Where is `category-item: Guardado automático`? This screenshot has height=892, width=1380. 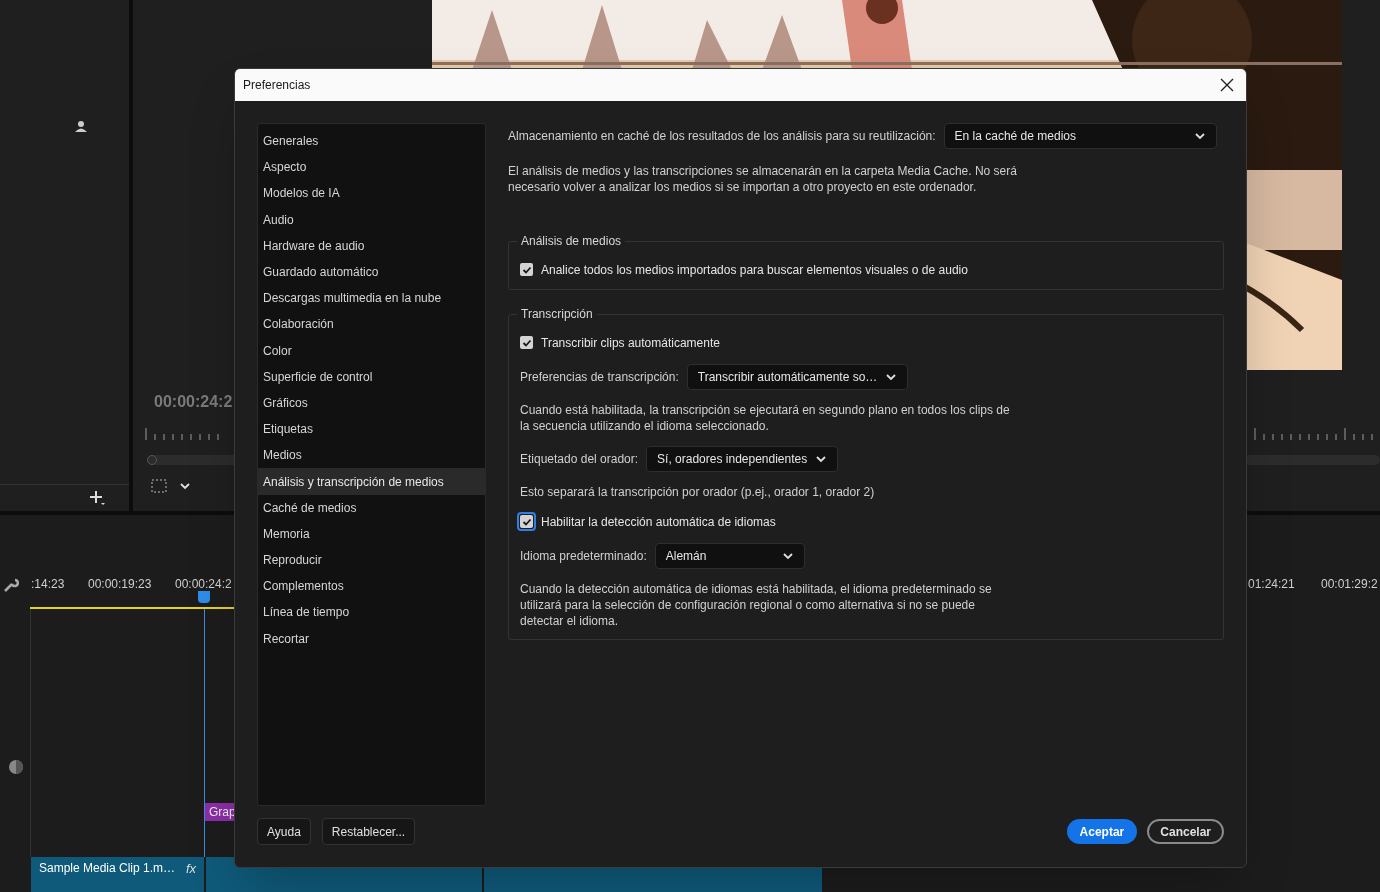
category-item: Guardado automático is located at coordinates (371, 272).